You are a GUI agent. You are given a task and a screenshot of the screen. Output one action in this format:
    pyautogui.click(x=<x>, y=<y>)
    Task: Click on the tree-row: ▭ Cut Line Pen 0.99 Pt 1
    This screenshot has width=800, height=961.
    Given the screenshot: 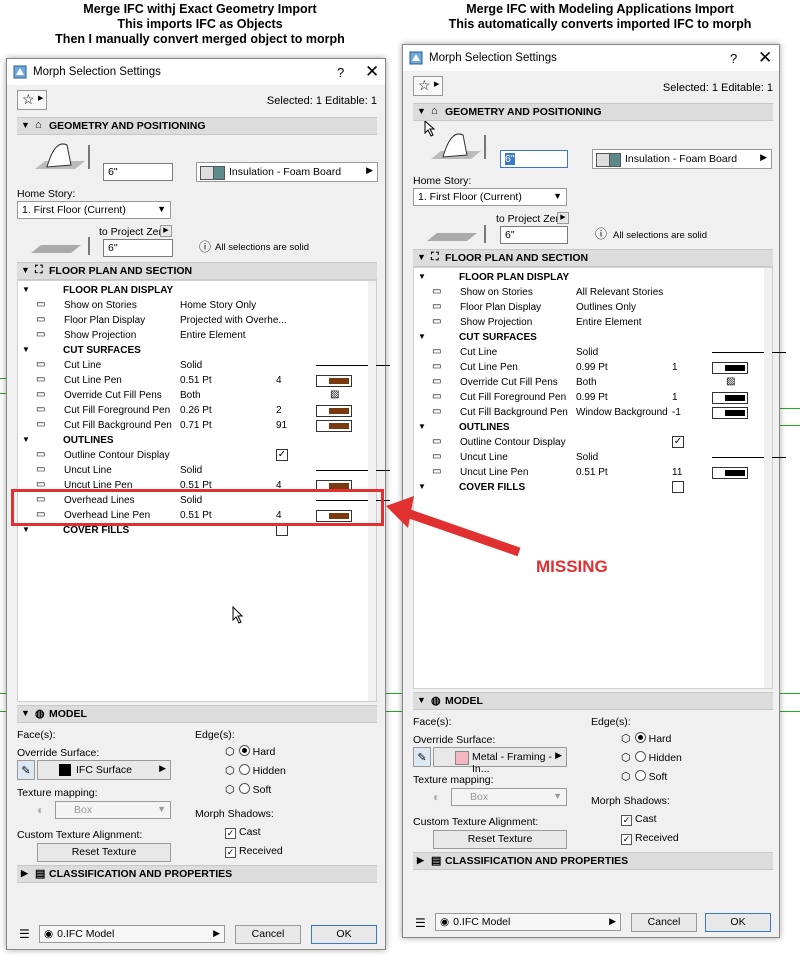 What is the action you would take?
    pyautogui.click(x=593, y=367)
    